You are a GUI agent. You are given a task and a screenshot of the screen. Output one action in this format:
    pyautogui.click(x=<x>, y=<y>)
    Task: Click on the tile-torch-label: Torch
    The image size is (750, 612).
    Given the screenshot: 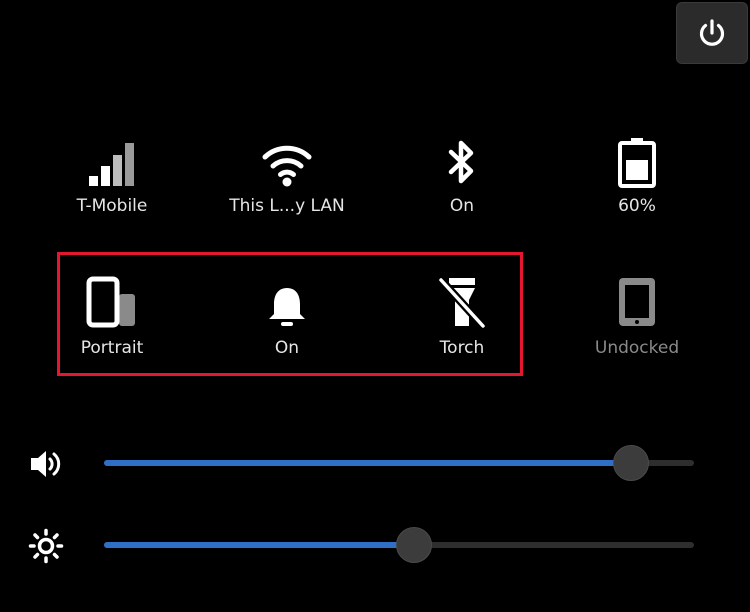 What is the action you would take?
    pyautogui.click(x=462, y=348)
    